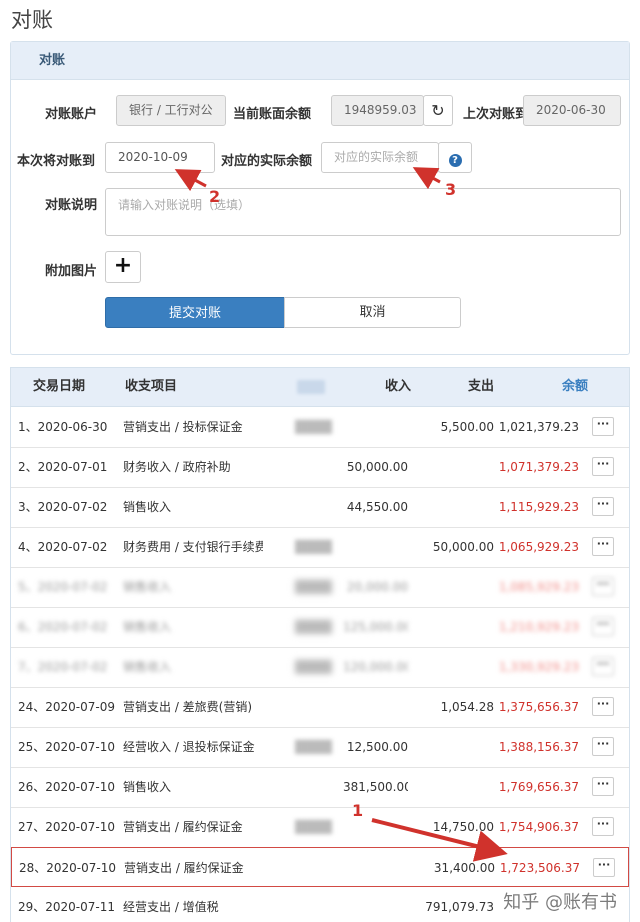 The height and width of the screenshot is (922, 640). What do you see at coordinates (193, 547) in the screenshot?
I see `row-item: 财务费用 / 支付银行手续费` at bounding box center [193, 547].